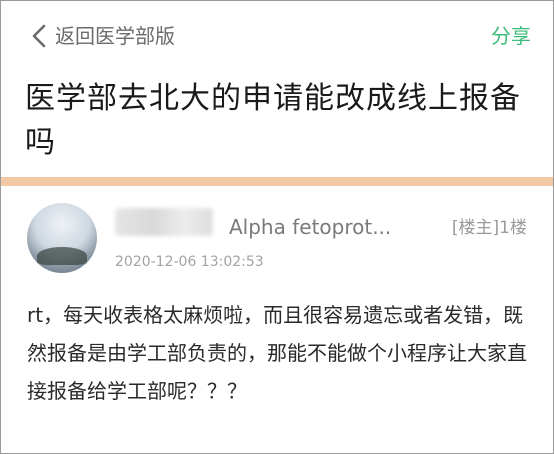  I want to click on floor-tag: [楼主]1楼, so click(489, 228).